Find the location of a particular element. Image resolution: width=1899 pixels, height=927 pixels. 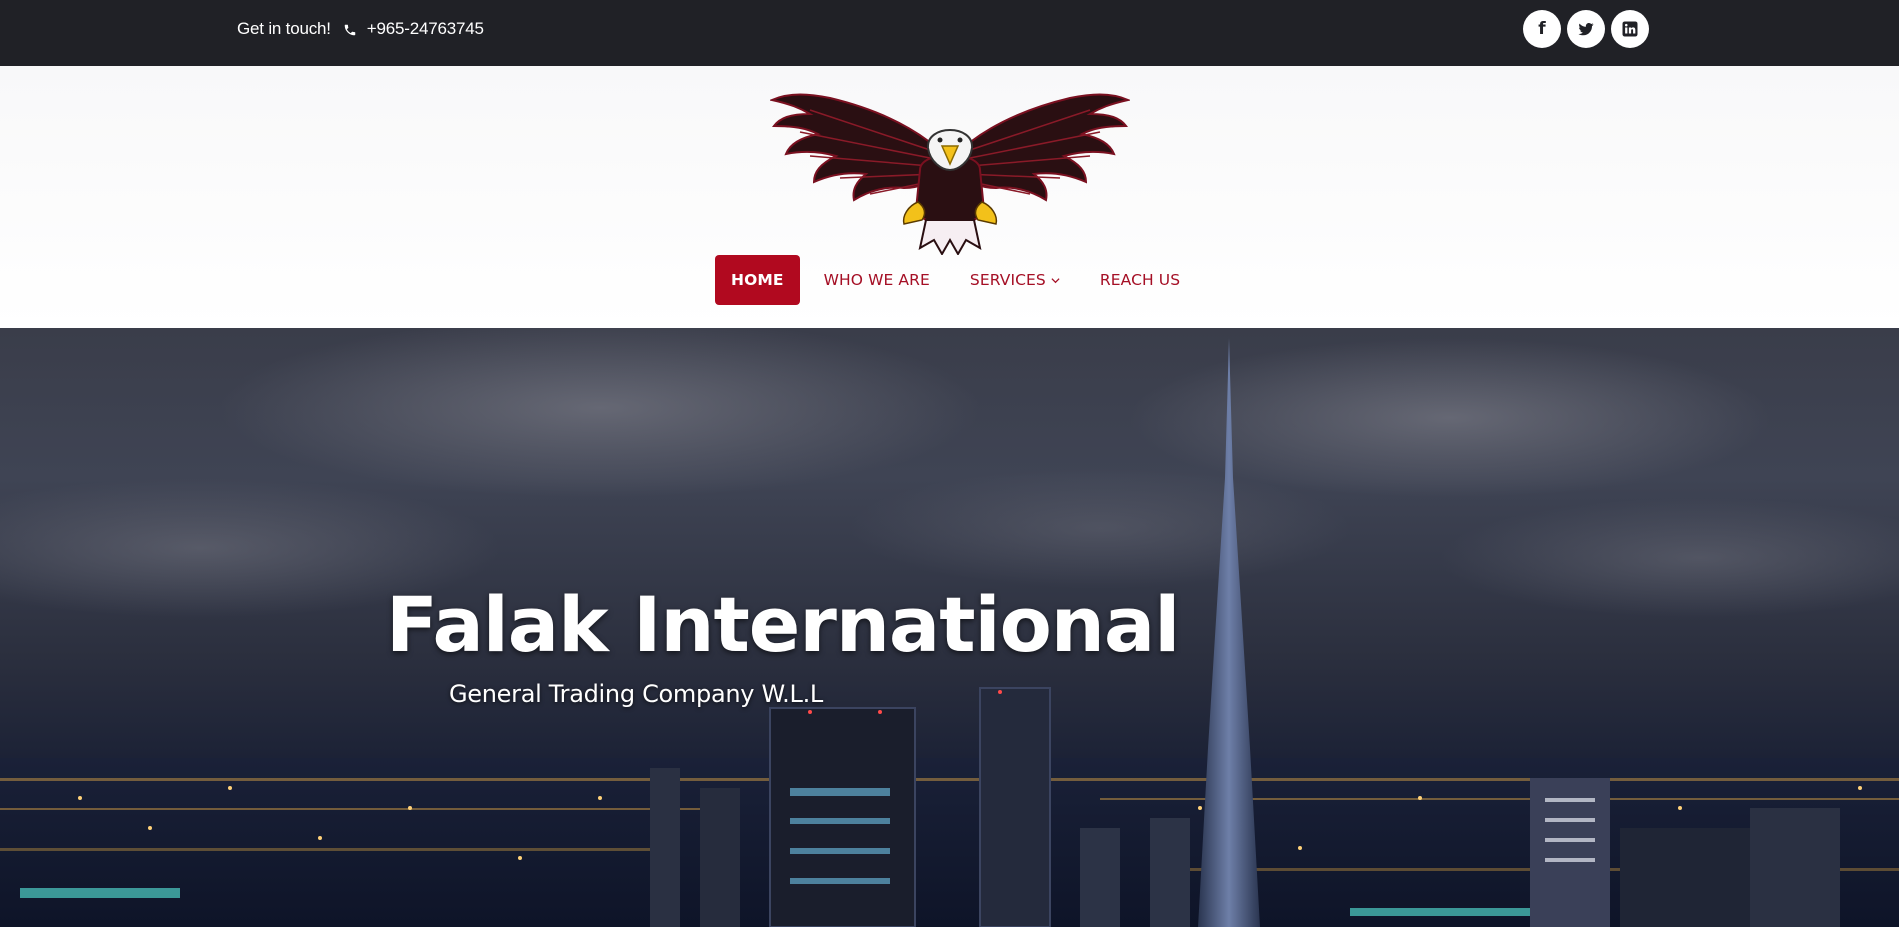

nav-reach-us: REACH US is located at coordinates (1140, 280).